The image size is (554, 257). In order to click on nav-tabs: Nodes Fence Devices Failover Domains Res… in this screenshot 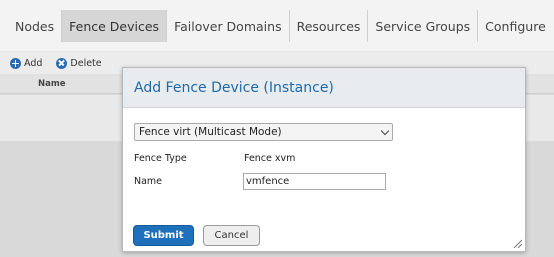, I will do `click(280, 26)`.